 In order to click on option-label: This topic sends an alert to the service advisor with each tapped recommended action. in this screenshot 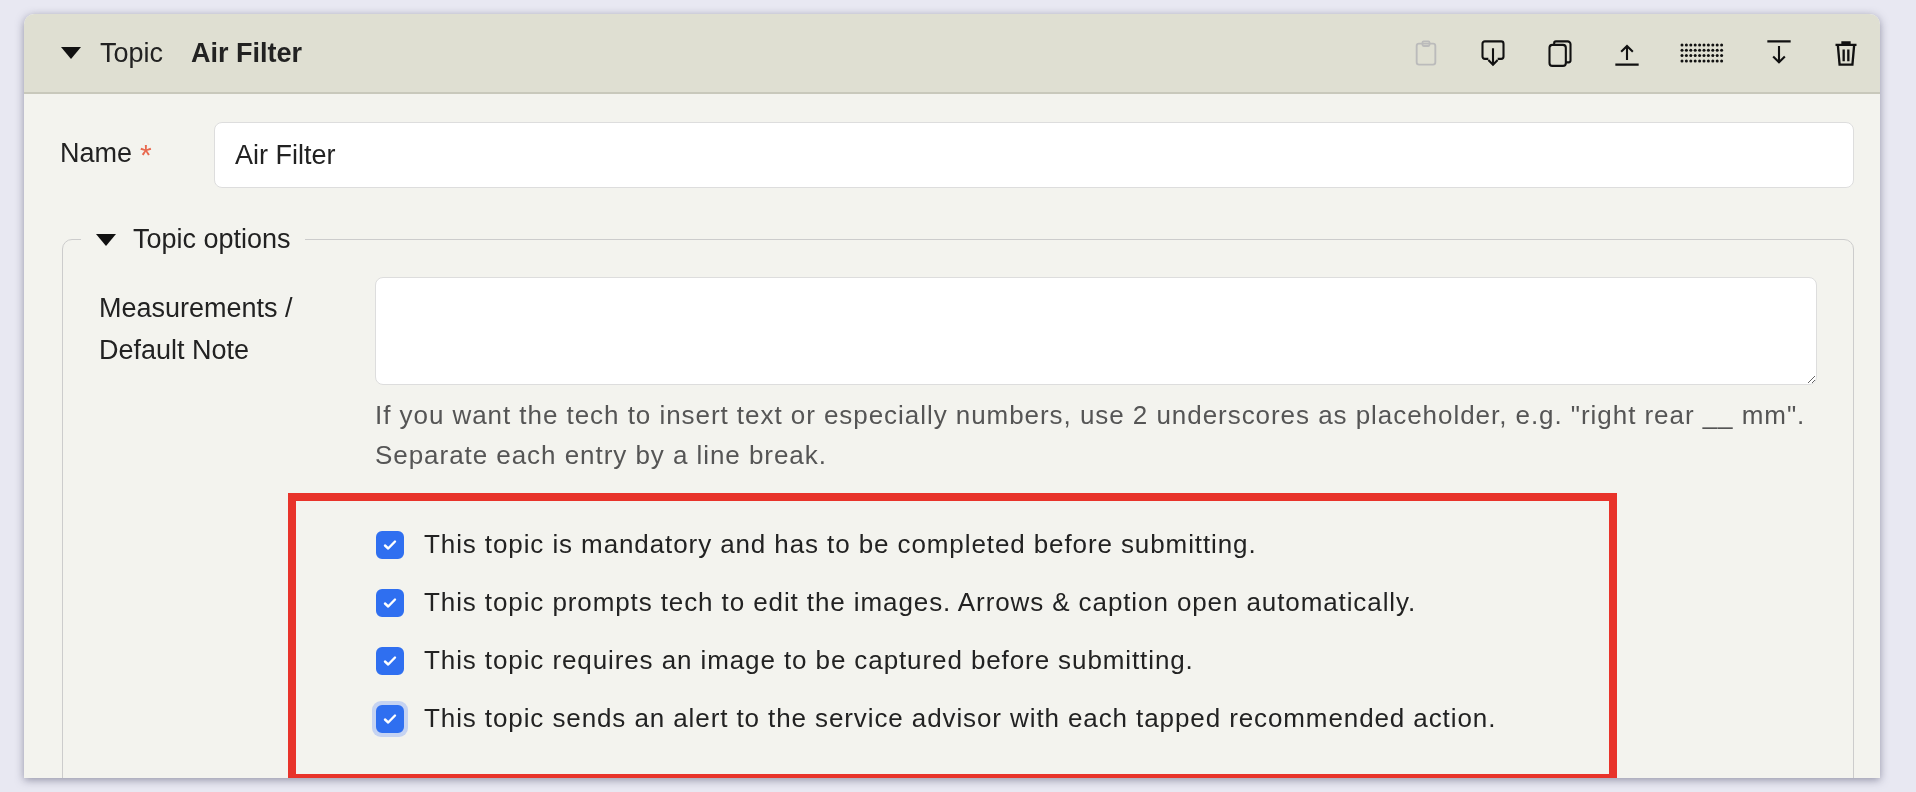, I will do `click(960, 718)`.